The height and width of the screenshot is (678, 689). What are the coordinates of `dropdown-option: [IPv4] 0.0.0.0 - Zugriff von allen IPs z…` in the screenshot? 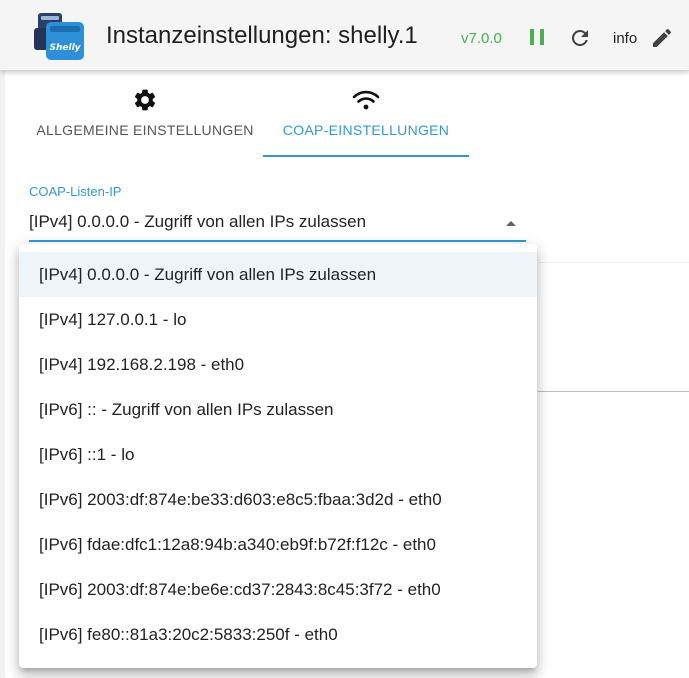 It's located at (278, 274).